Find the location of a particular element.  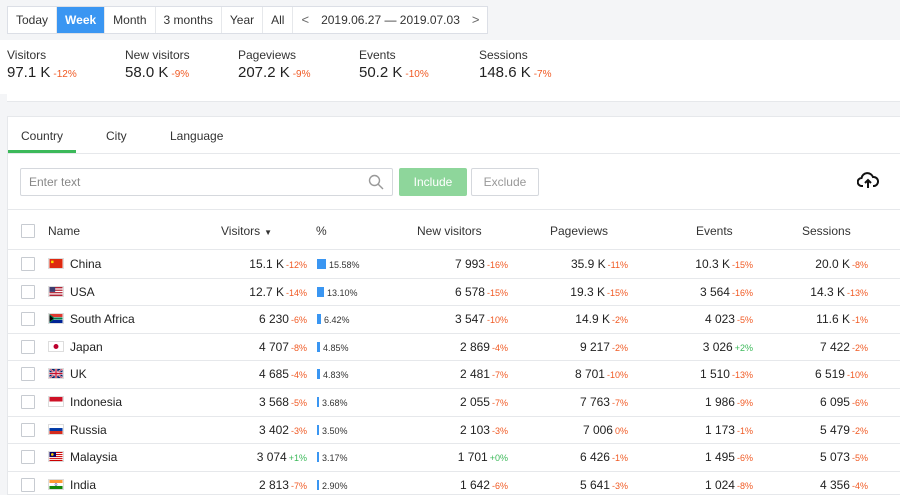

visitors-cell-value: 6 230 is located at coordinates (273, 319).